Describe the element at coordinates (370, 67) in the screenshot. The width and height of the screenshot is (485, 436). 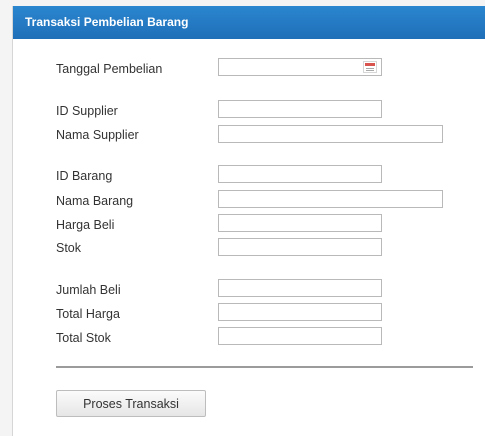
I see `calendar-icon` at that location.